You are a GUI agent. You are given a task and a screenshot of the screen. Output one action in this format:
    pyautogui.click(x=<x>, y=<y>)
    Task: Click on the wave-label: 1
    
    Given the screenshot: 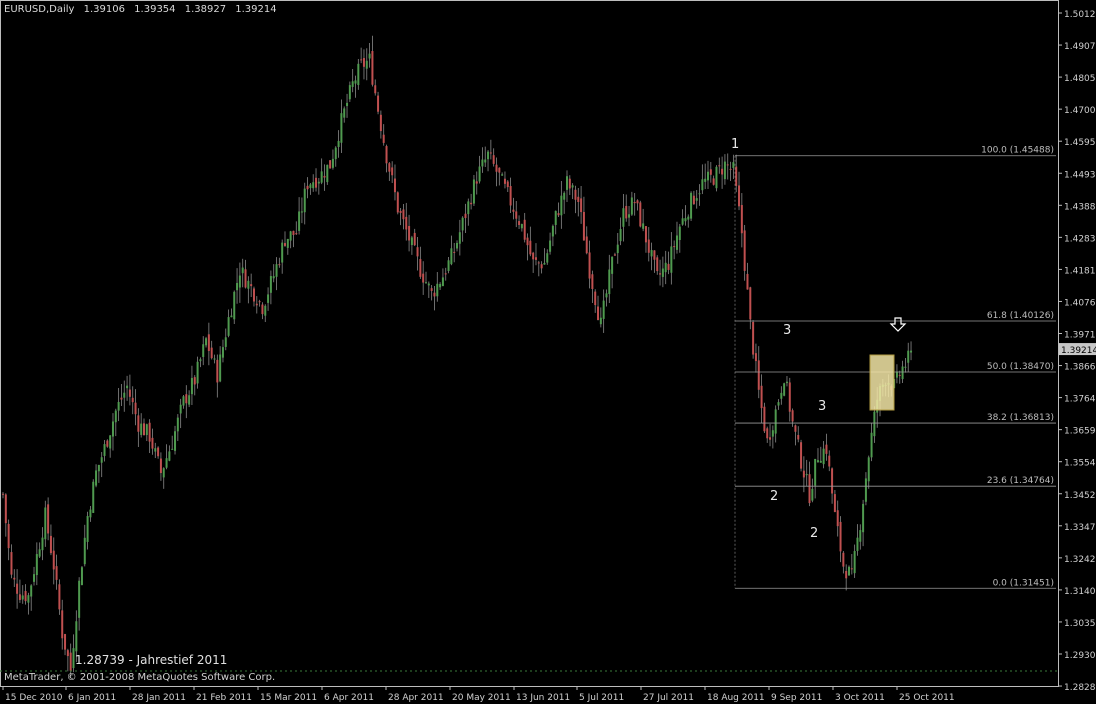 What is the action you would take?
    pyautogui.click(x=735, y=144)
    